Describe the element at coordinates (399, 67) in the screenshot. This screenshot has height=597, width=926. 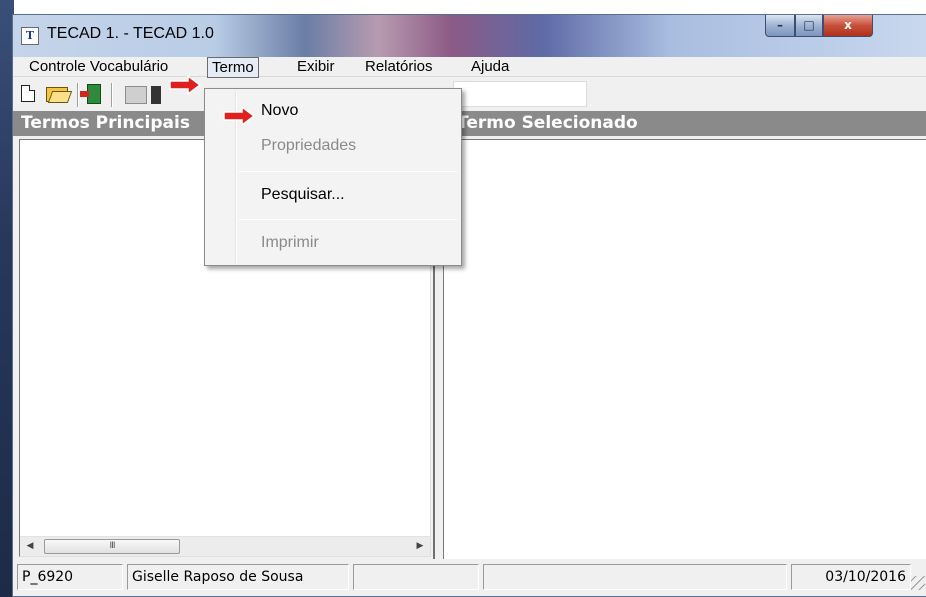
I see `menu-relatorios: Relatórios` at that location.